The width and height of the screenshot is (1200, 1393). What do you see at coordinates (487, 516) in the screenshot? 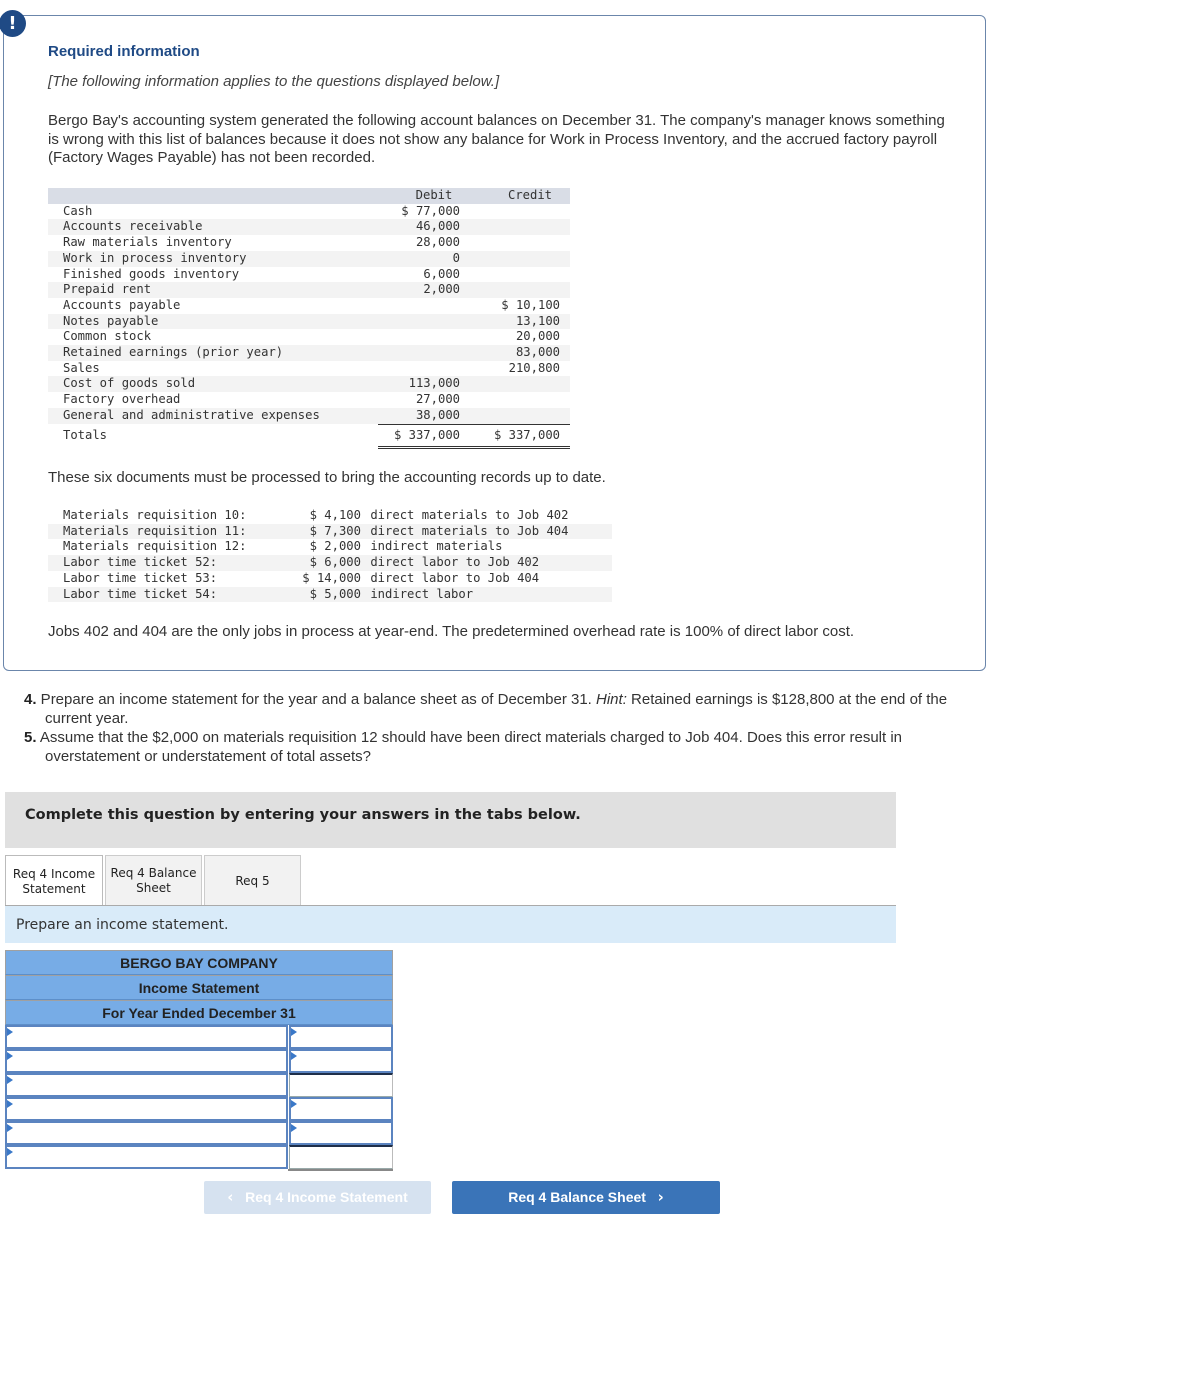
I see `document-description: direct materials to Job 402` at bounding box center [487, 516].